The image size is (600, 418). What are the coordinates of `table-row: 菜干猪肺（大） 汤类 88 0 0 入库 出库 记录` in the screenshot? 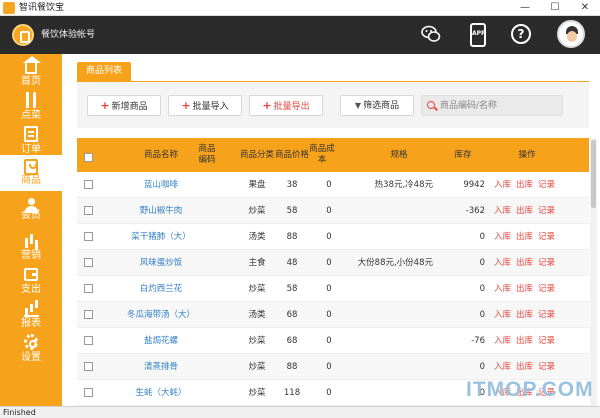 It's located at (333, 237).